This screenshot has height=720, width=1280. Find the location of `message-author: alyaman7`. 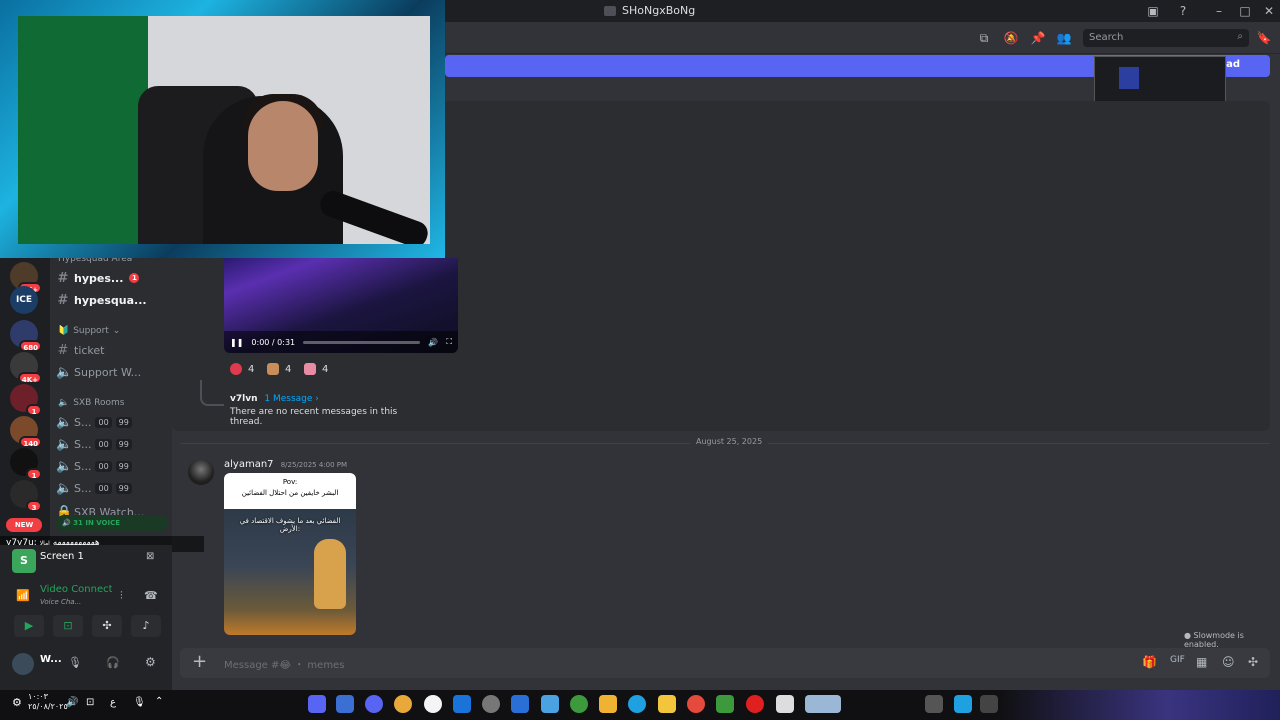

message-author: alyaman7 is located at coordinates (249, 464).